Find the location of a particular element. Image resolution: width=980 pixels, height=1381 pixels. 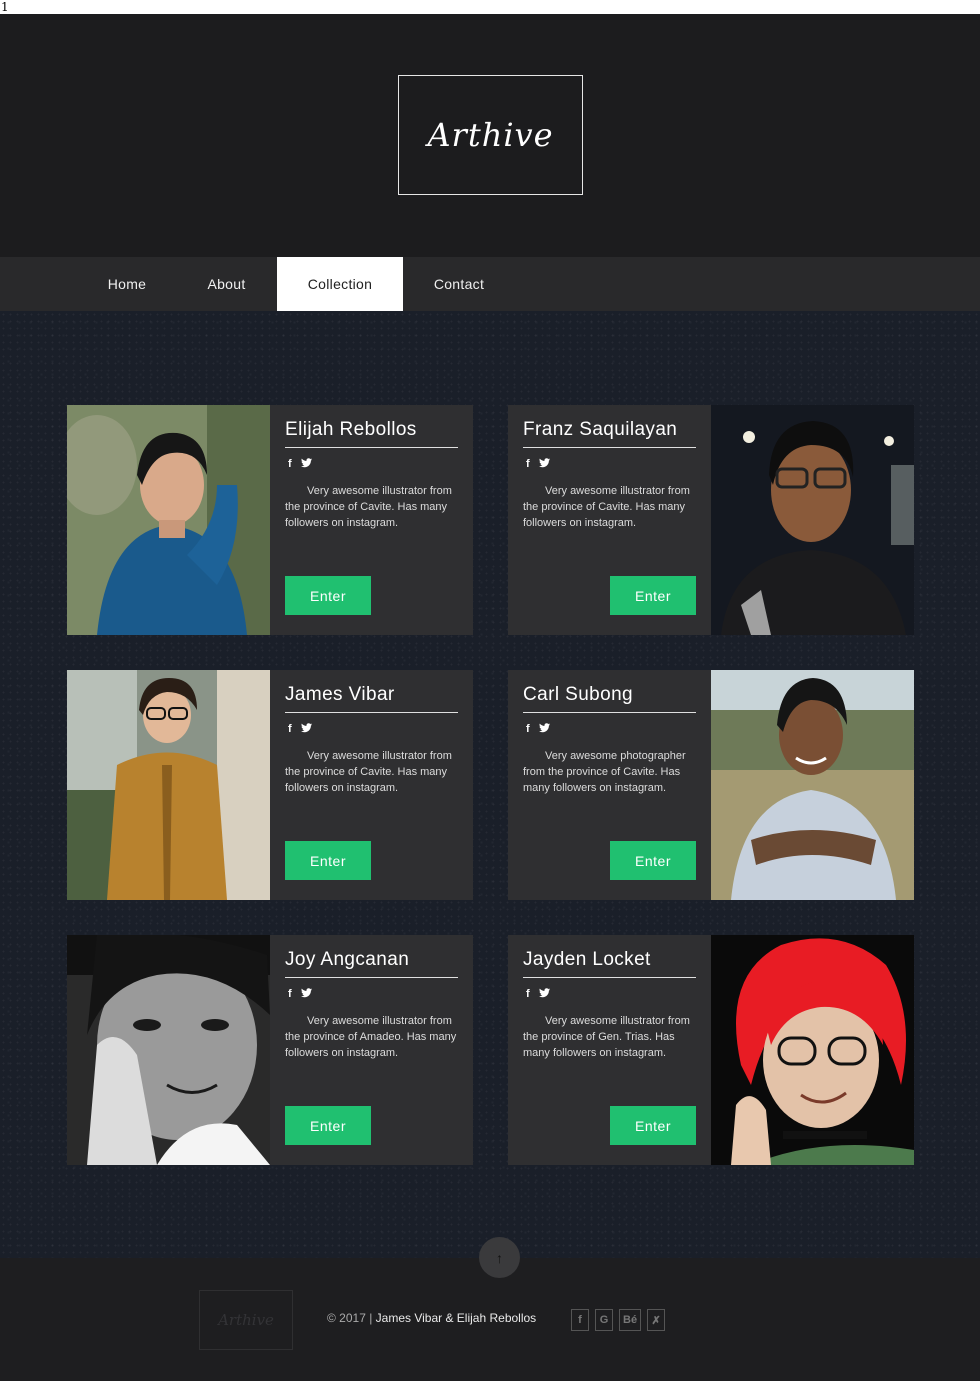

nav-collection-label: Collection is located at coordinates (340, 284).